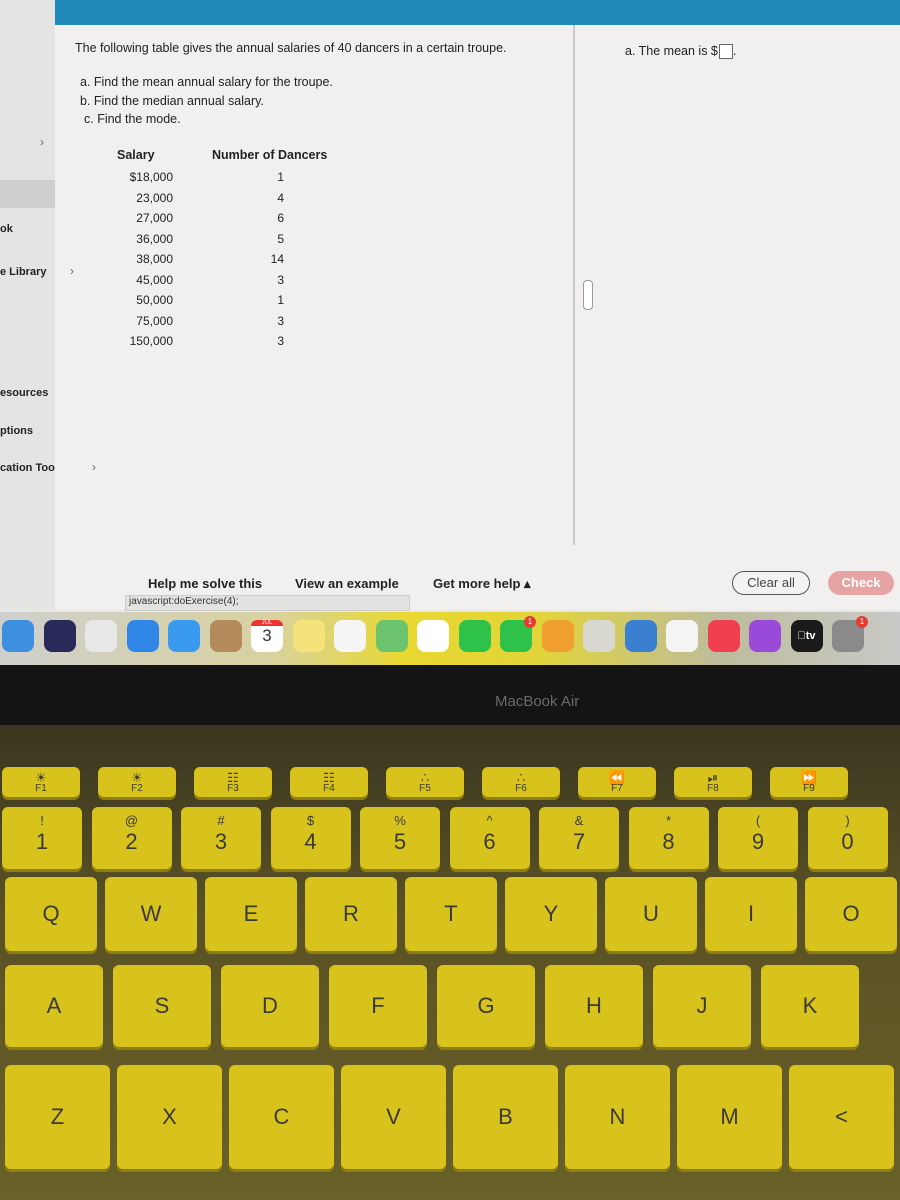  I want to click on key-m: M, so click(729, 1117).